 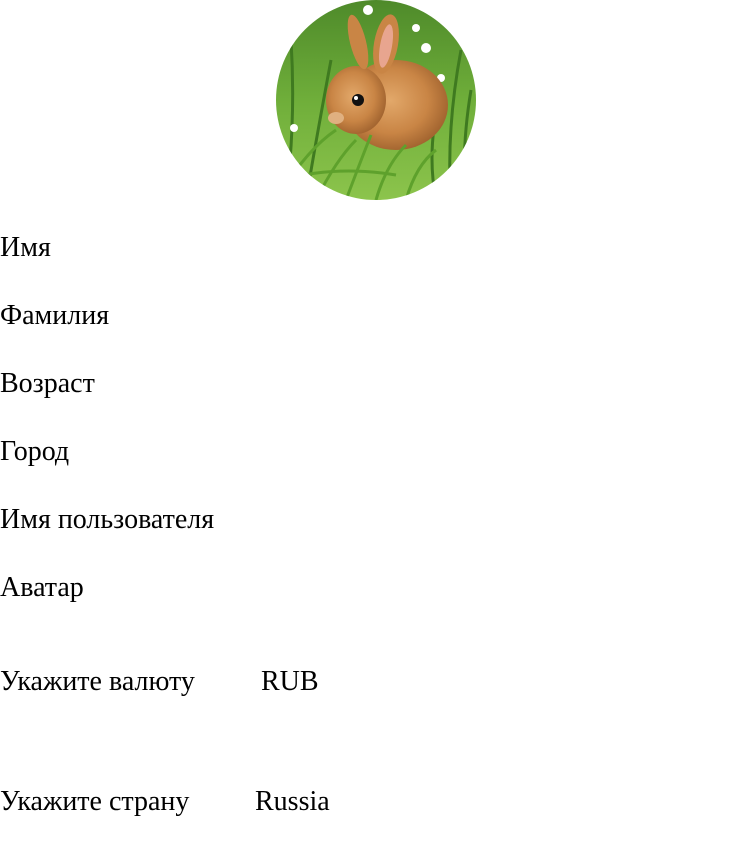 I want to click on field-avatar: Аватар, so click(x=42, y=587).